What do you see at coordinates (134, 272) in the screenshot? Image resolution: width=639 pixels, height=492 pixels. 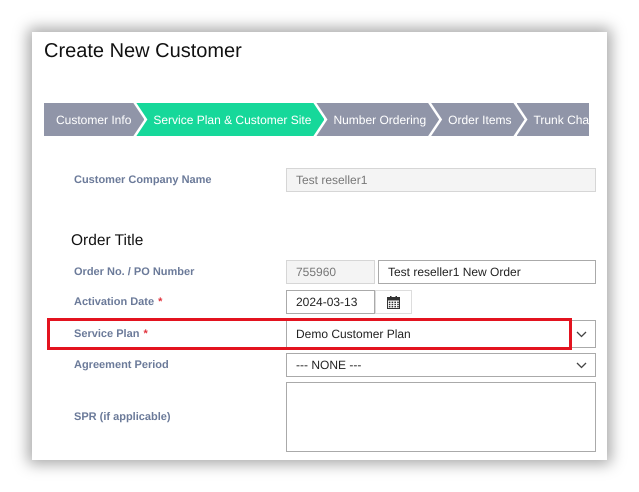 I see `field-label: Order No. / PO Number` at bounding box center [134, 272].